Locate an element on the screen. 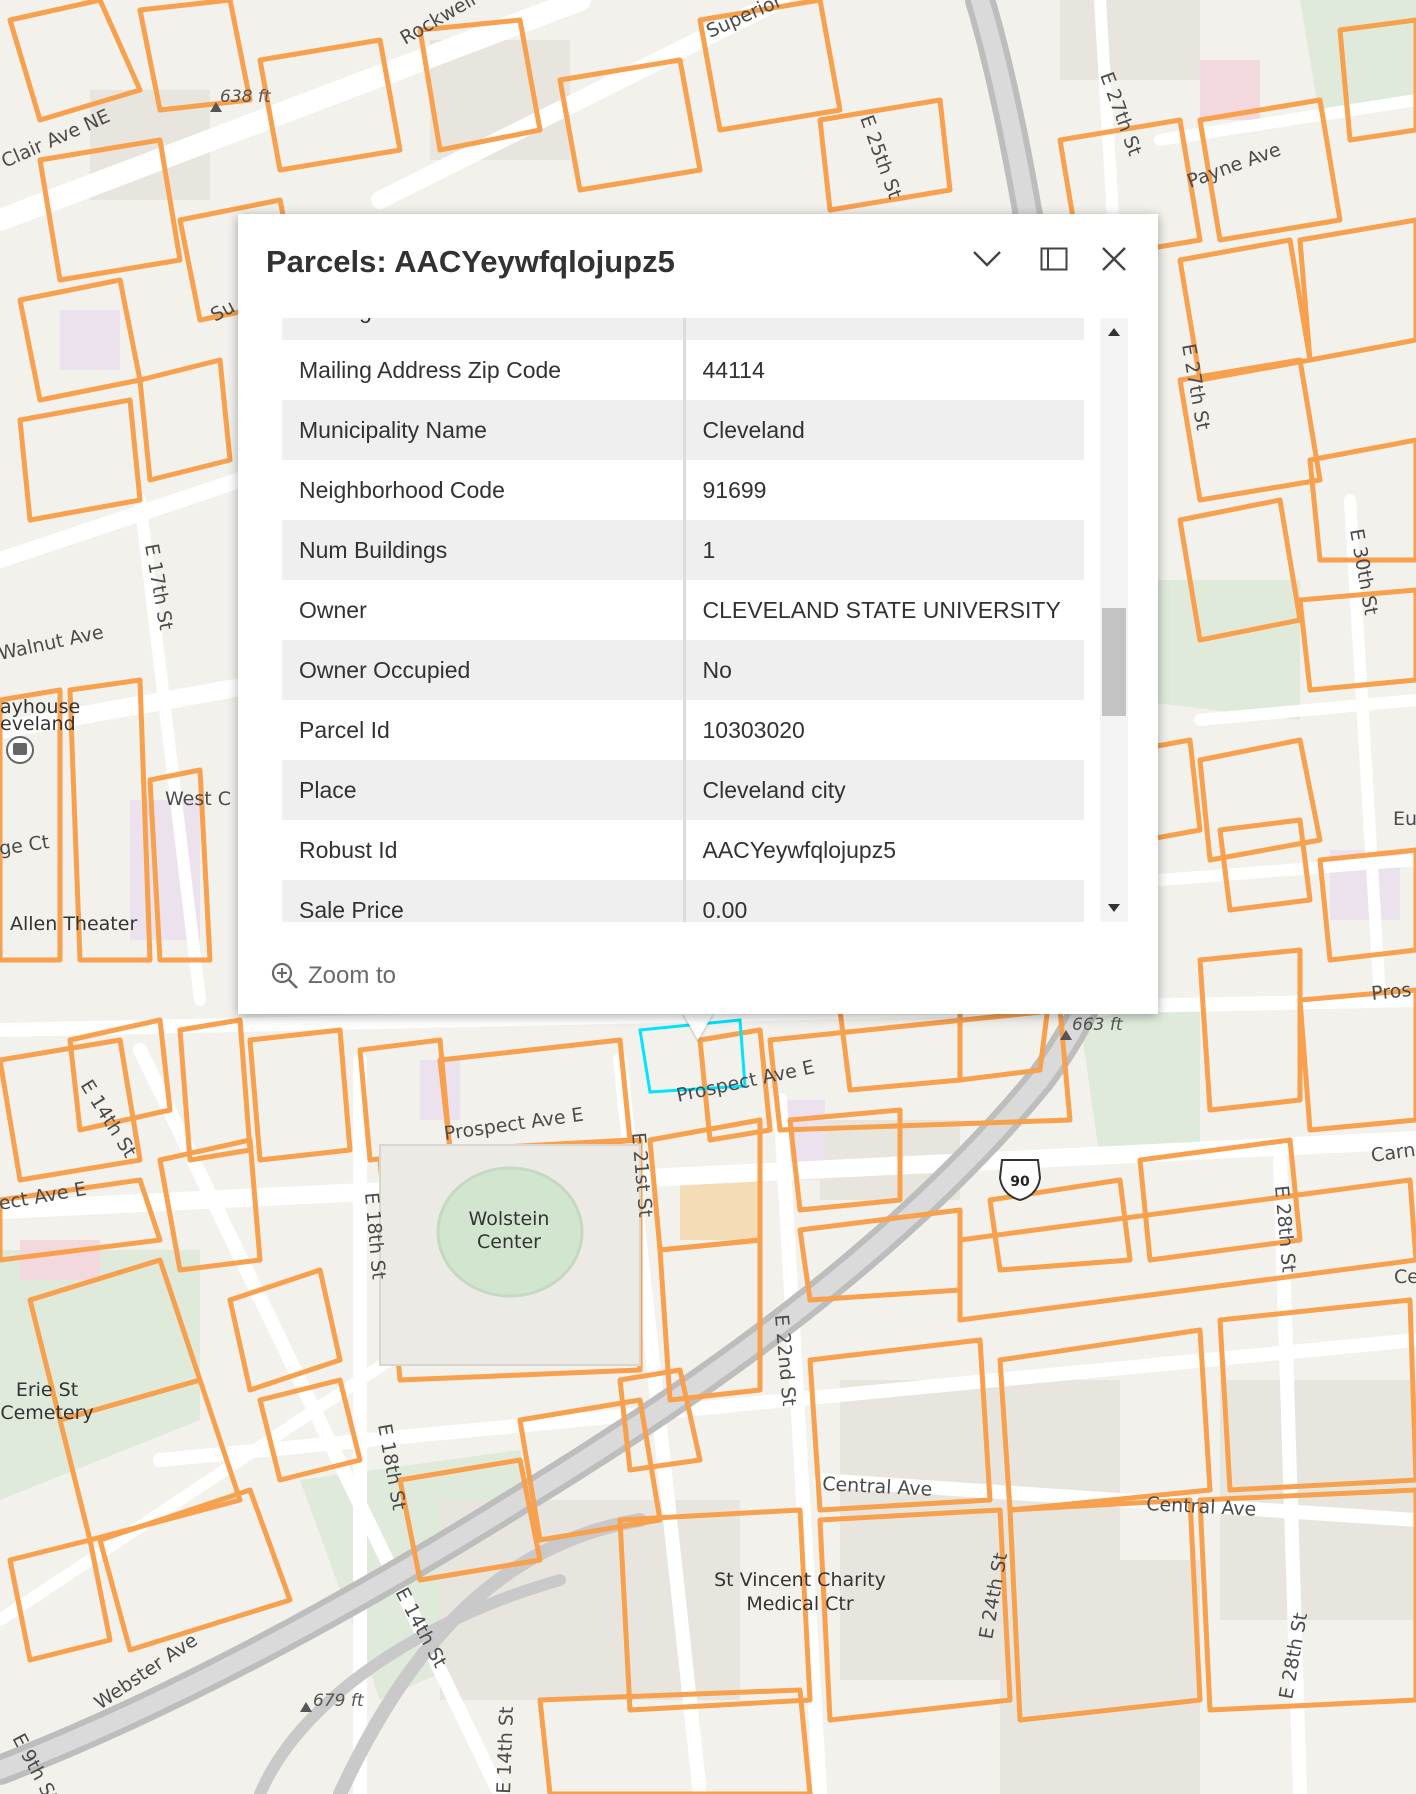  table-row: Sale Price 0.00 is located at coordinates (683, 901).